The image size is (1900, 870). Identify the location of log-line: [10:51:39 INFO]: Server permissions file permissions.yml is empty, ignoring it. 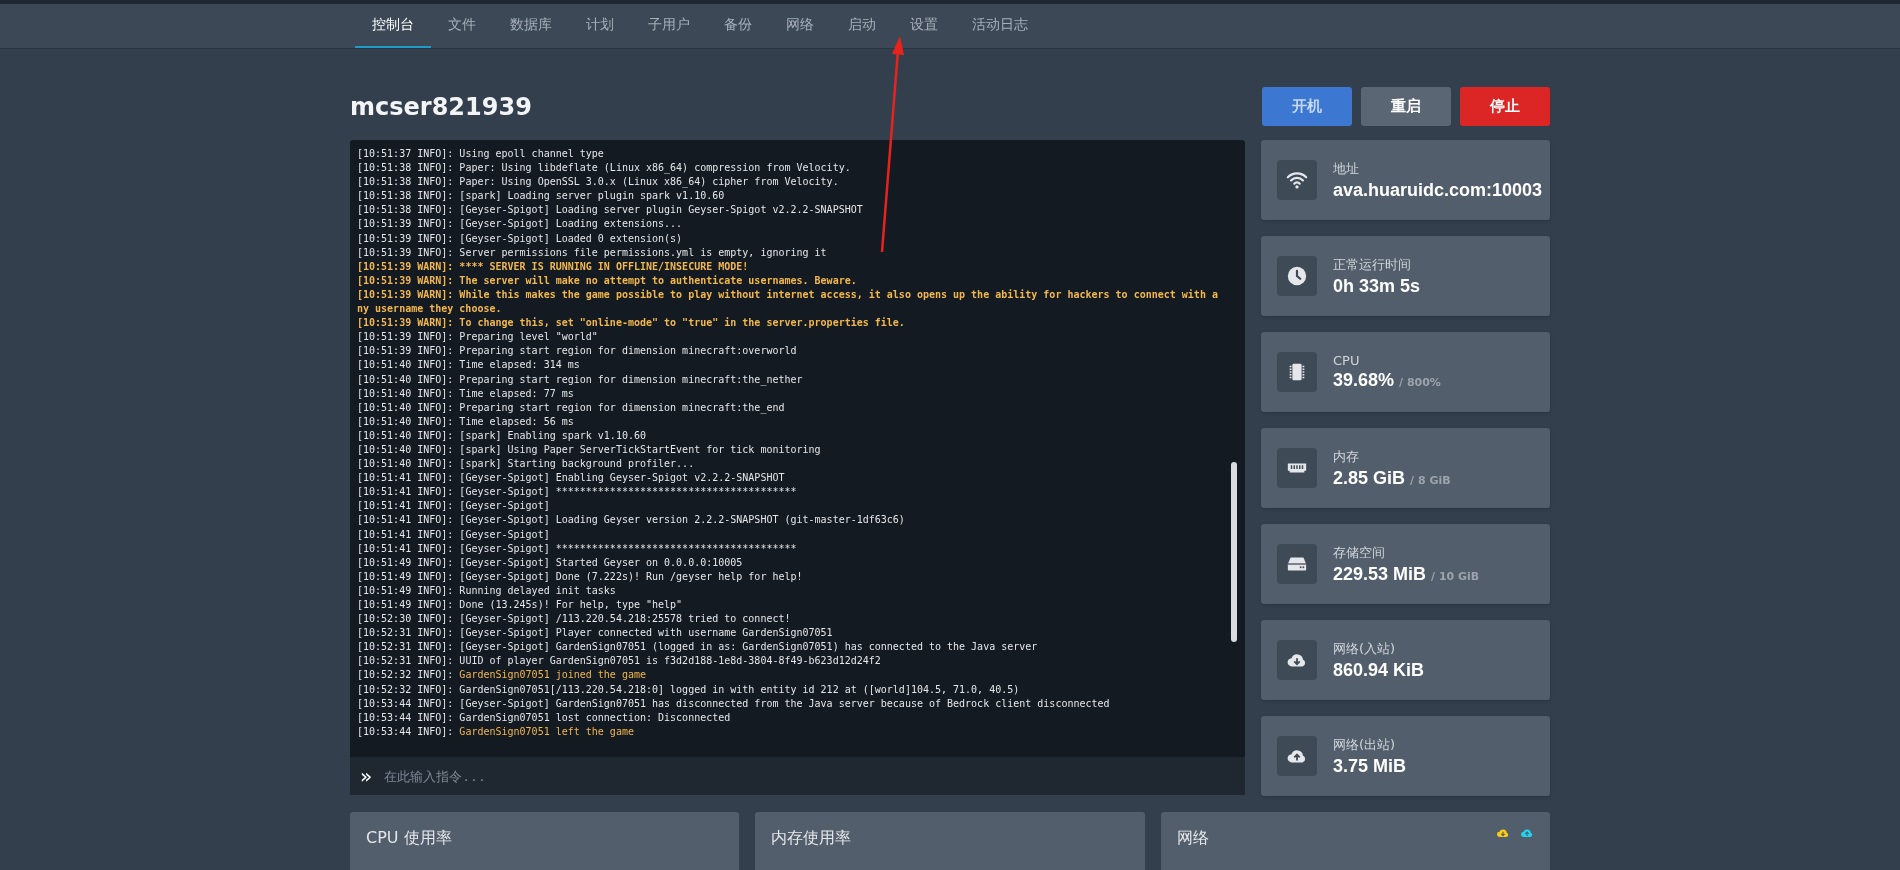
(592, 252).